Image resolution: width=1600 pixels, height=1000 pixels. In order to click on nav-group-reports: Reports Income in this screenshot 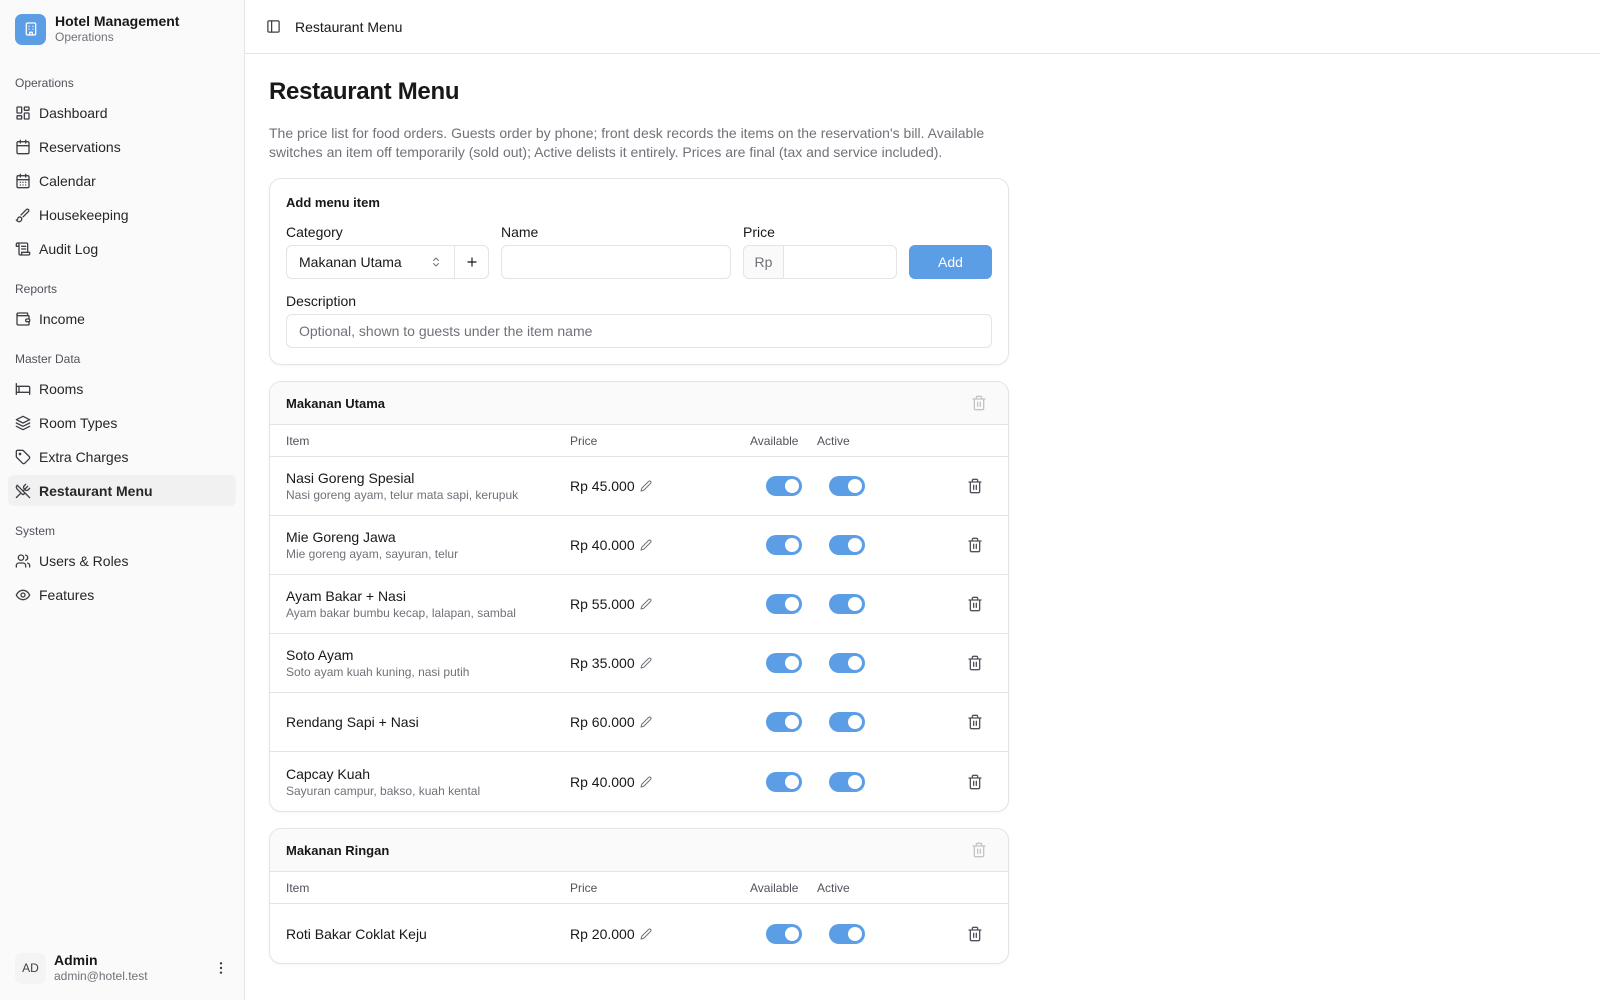, I will do `click(122, 306)`.